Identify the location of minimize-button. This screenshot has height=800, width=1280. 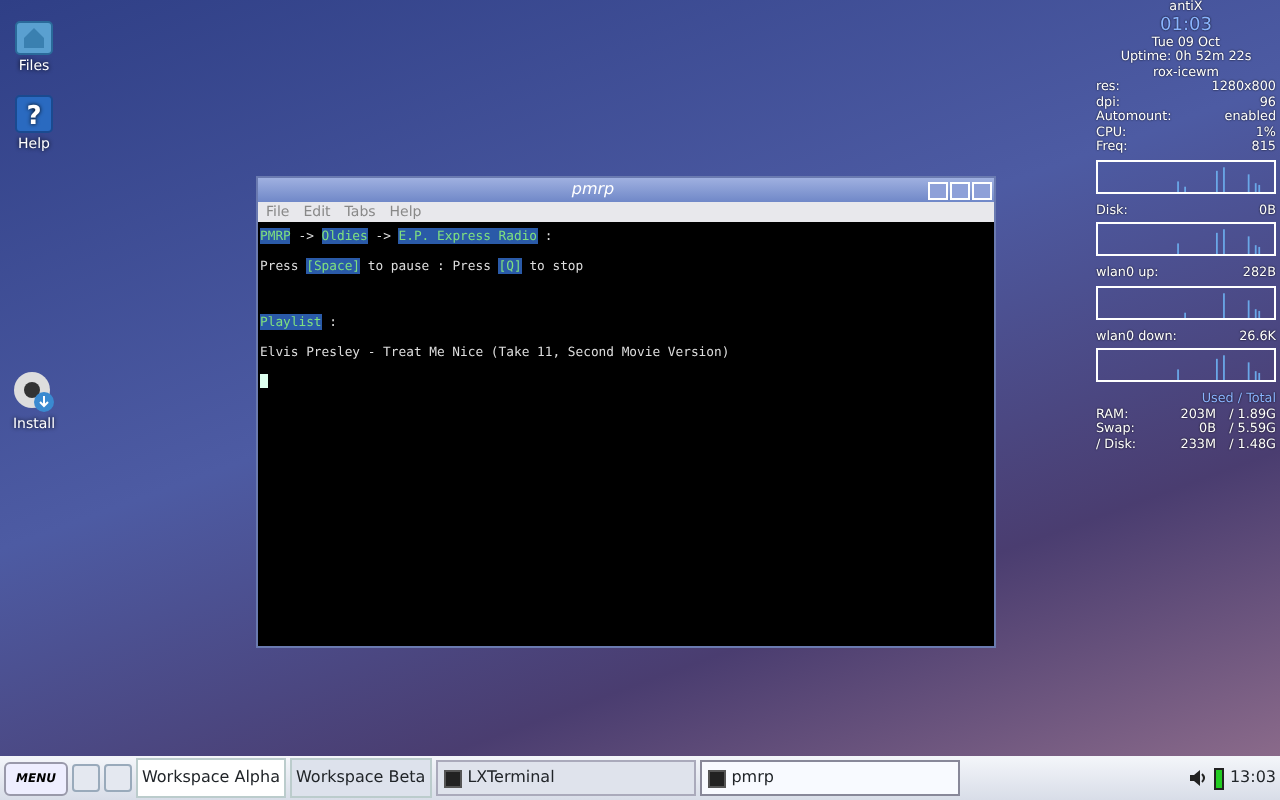
(938, 190).